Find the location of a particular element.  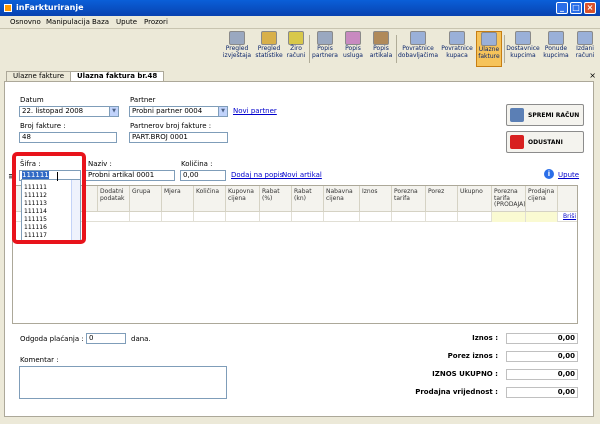

menu-osnovno: Osnovno is located at coordinates (25, 22).